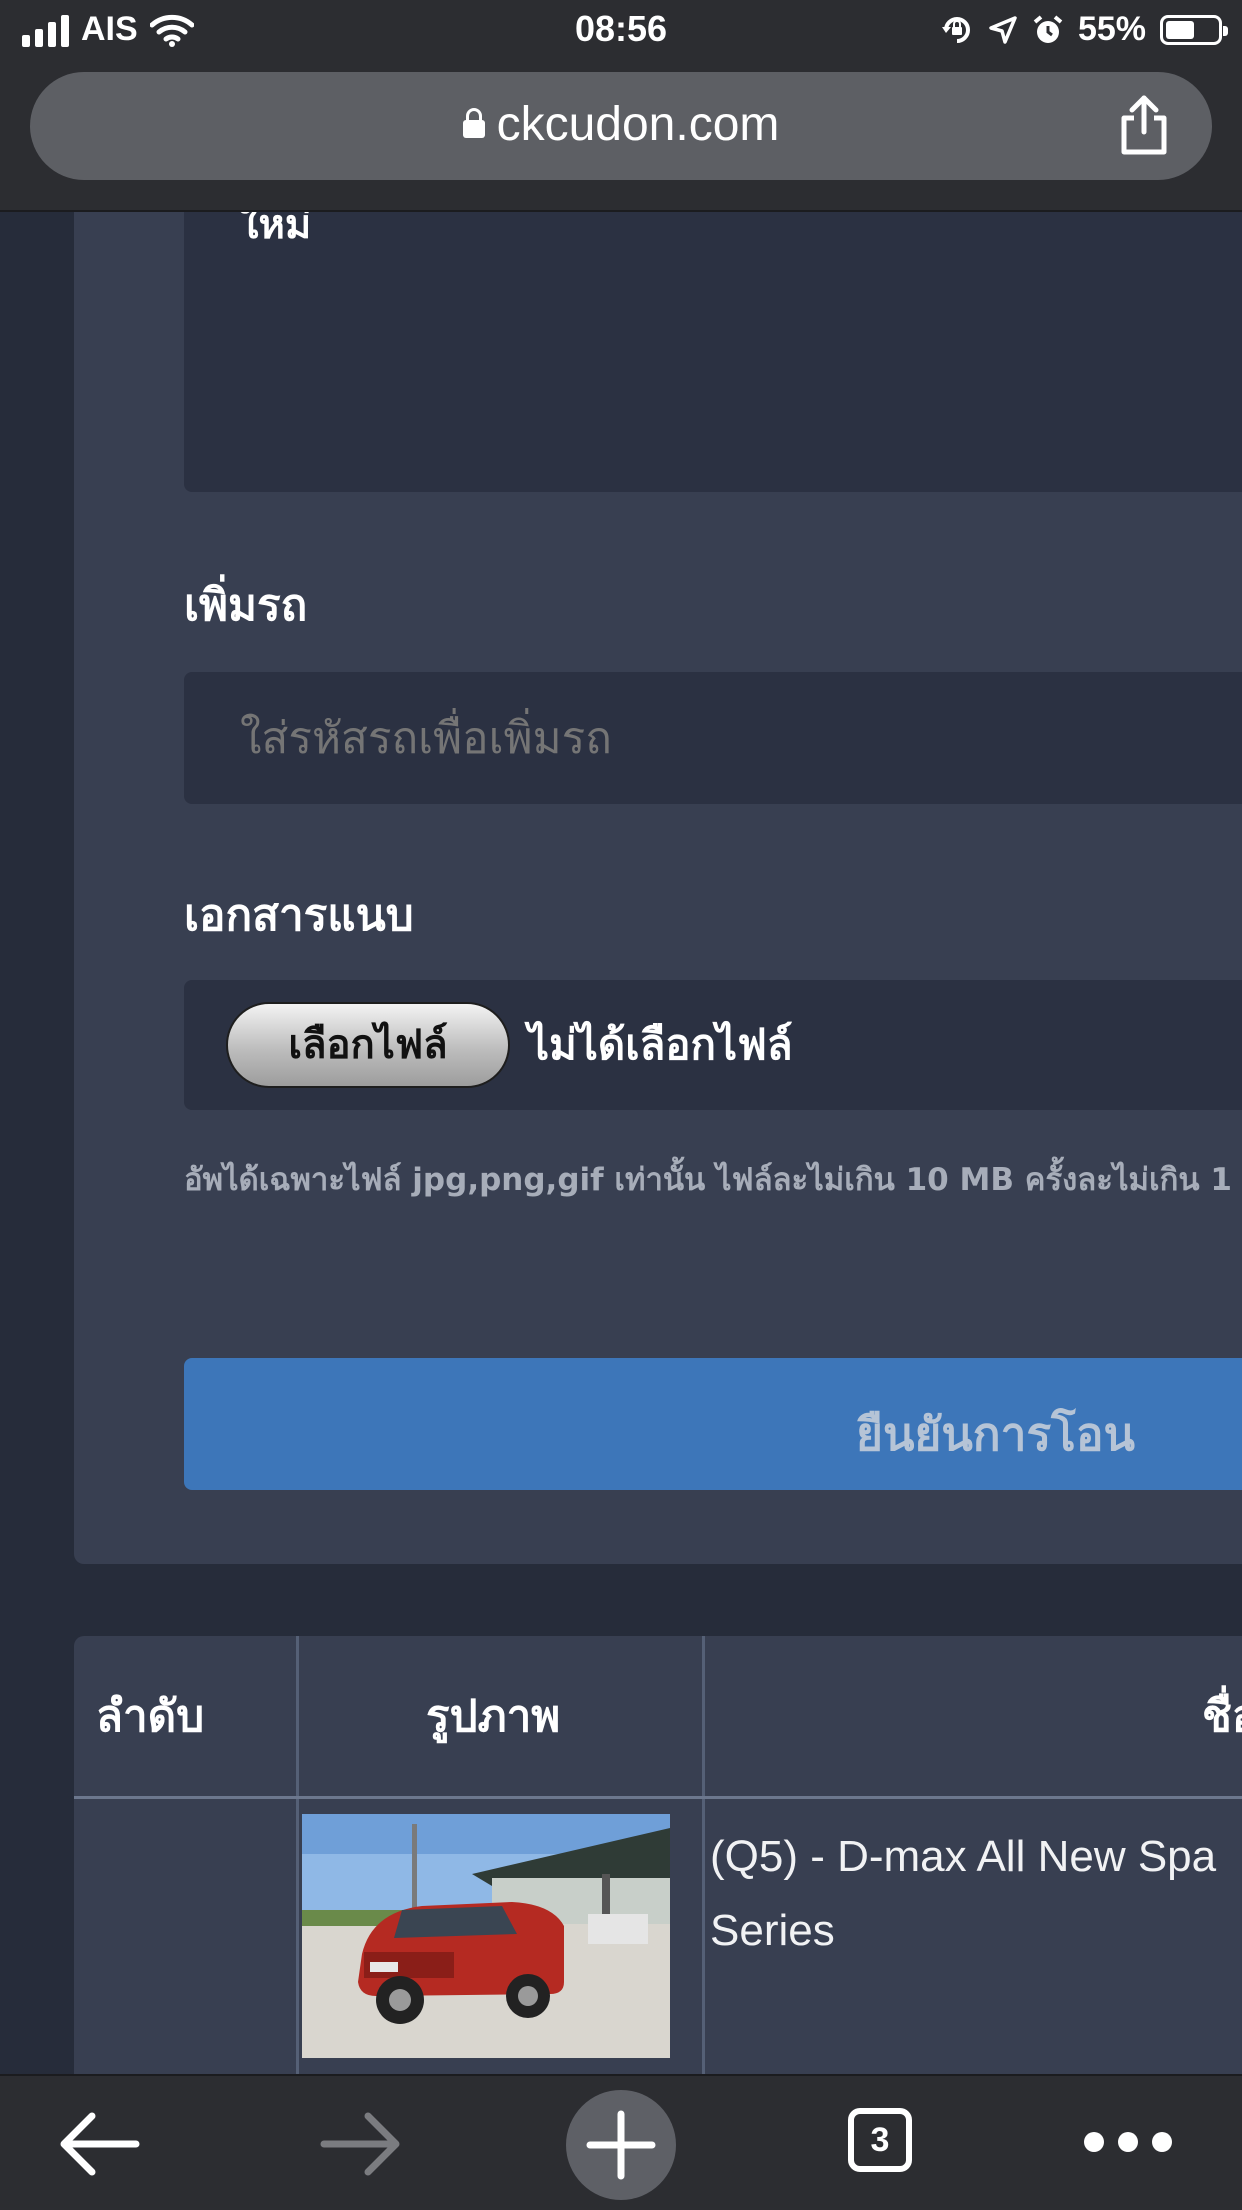  I want to click on browser-top-bar: AIS 08:56 55% ckcudon.com, so click(621, 106).